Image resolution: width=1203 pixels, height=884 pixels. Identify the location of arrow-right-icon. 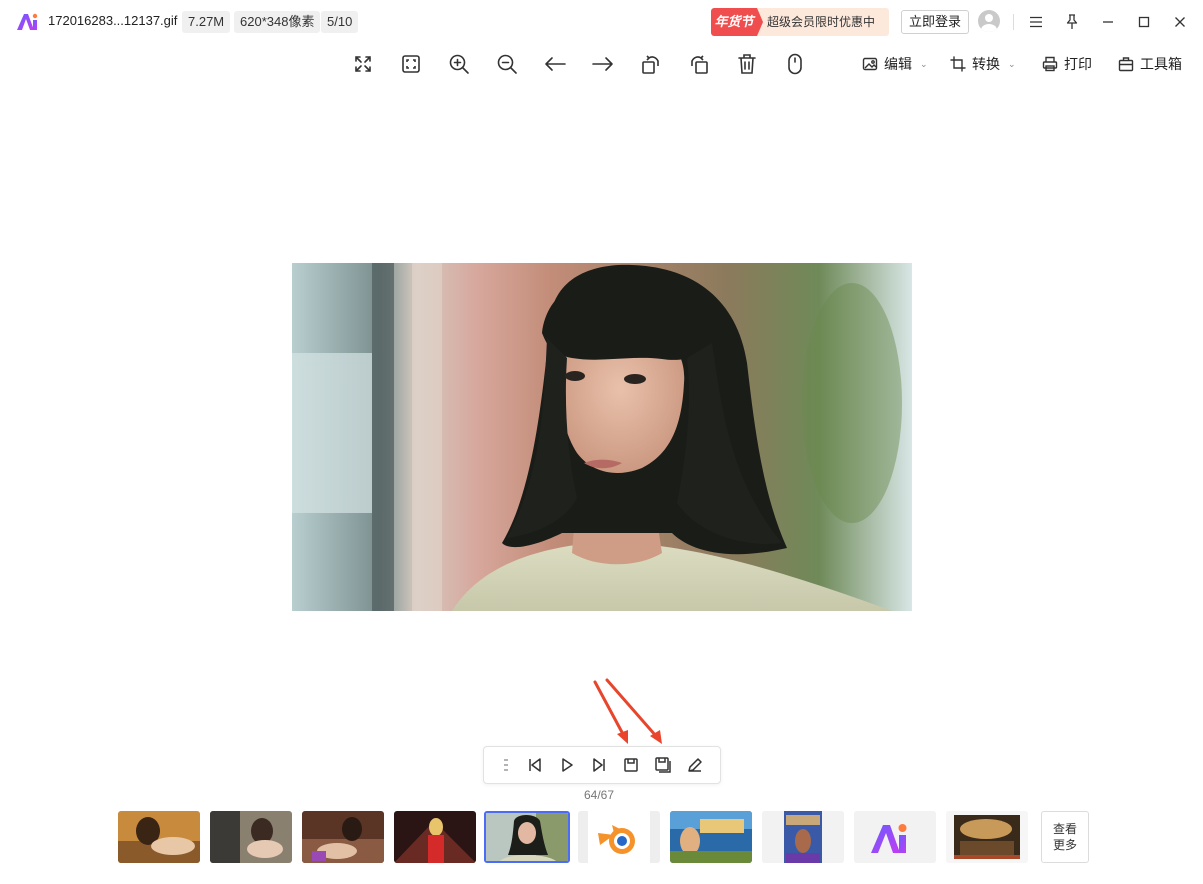
(603, 64).